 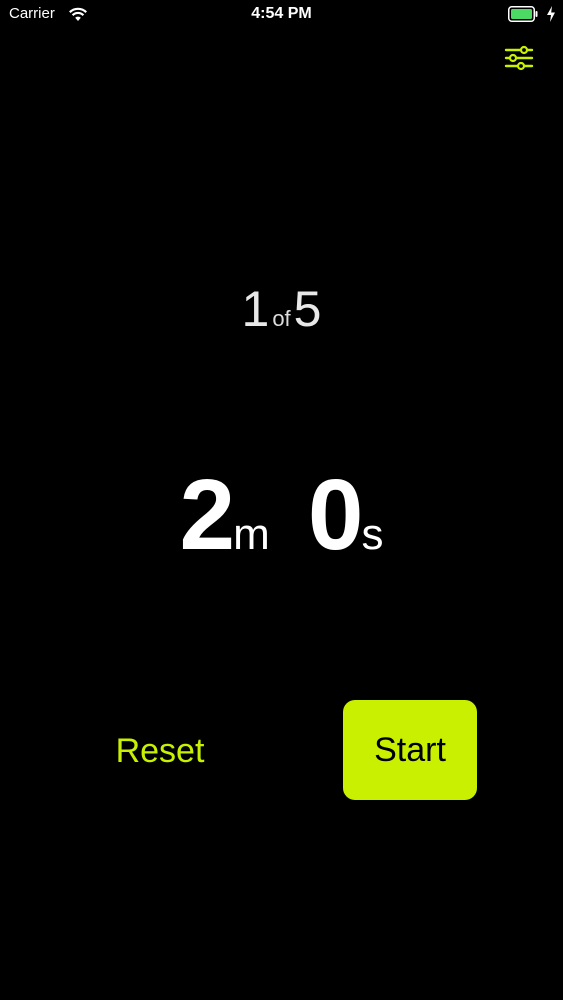 What do you see at coordinates (207, 515) in the screenshot?
I see `timer-minutes: 2` at bounding box center [207, 515].